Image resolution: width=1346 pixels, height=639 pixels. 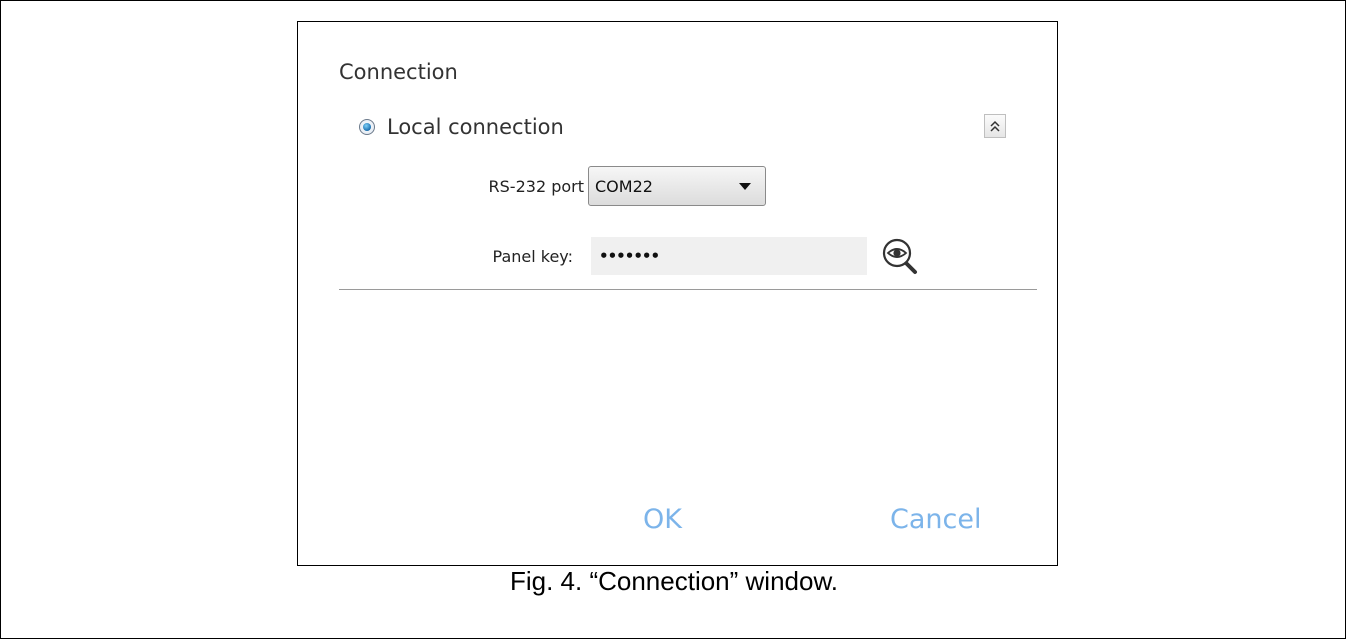 I want to click on rs232-port-label: RS-232 port, so click(x=536, y=186).